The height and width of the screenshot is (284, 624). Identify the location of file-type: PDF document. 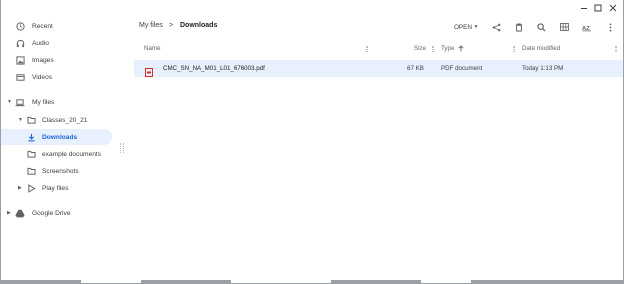
(462, 68).